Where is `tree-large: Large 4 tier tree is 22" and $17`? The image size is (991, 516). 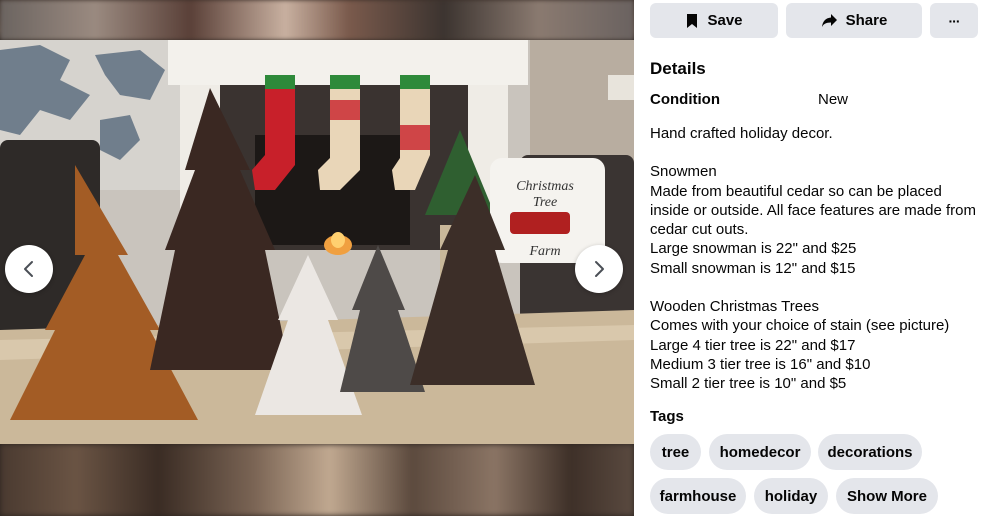 tree-large: Large 4 tier tree is 22" and $17 is located at coordinates (753, 345).